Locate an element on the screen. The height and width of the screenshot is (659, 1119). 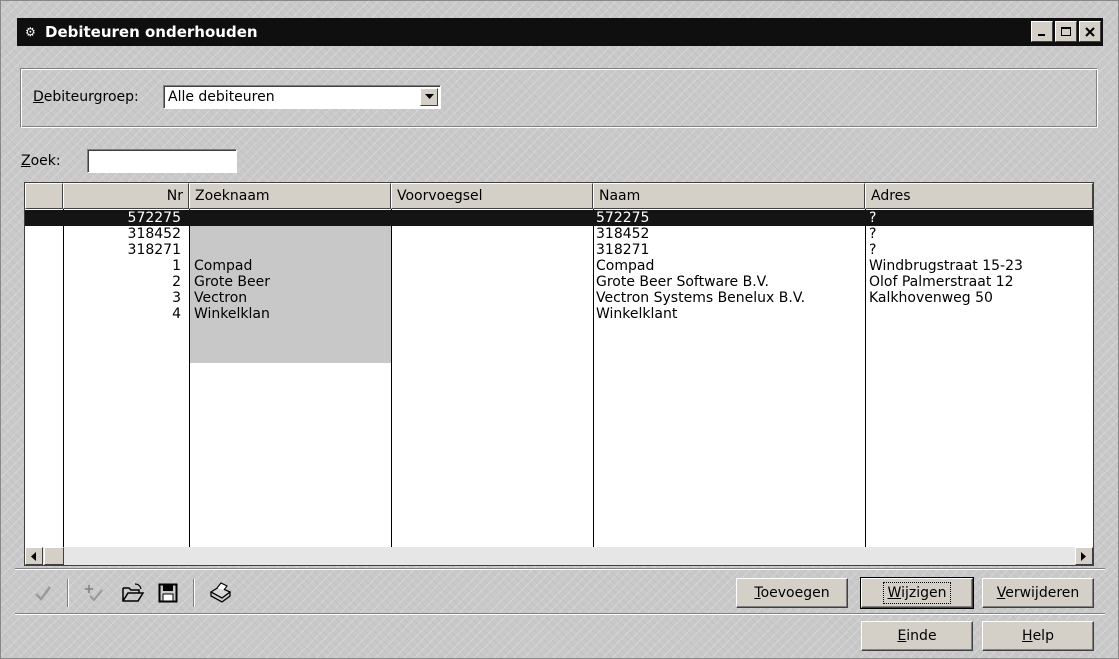
table-row: Vectron Systems Benelux B.V. is located at coordinates (727, 298).